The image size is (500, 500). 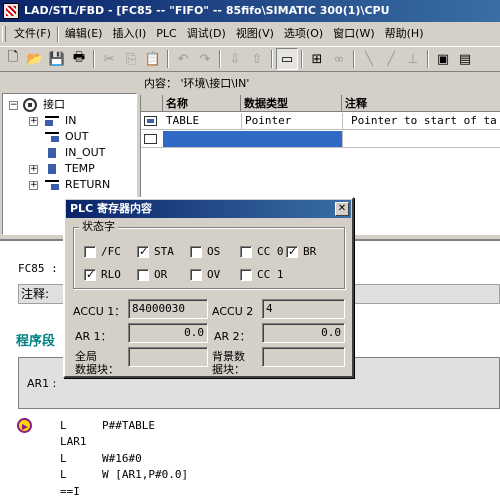 I want to click on checkbox-fc, so click(x=90, y=252).